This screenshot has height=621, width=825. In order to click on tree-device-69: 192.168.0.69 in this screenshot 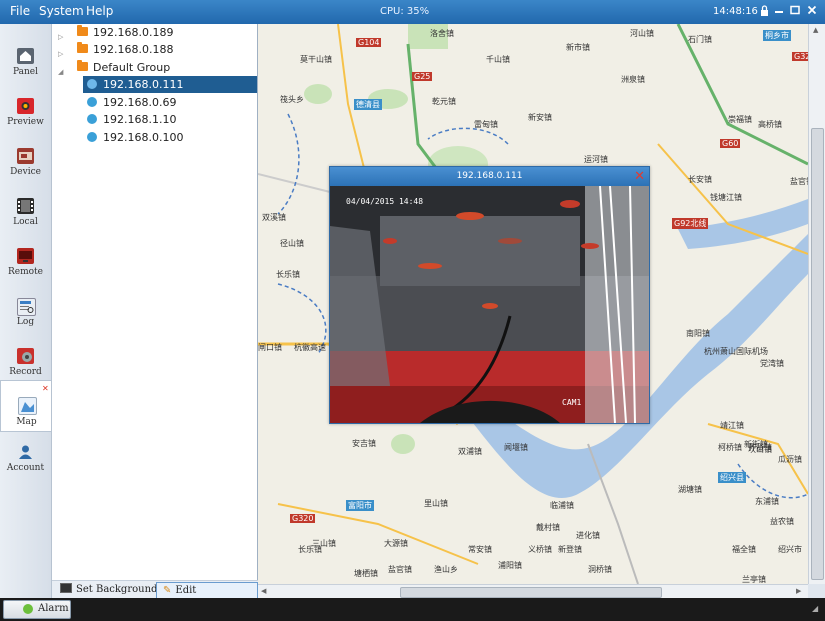, I will do `click(170, 102)`.